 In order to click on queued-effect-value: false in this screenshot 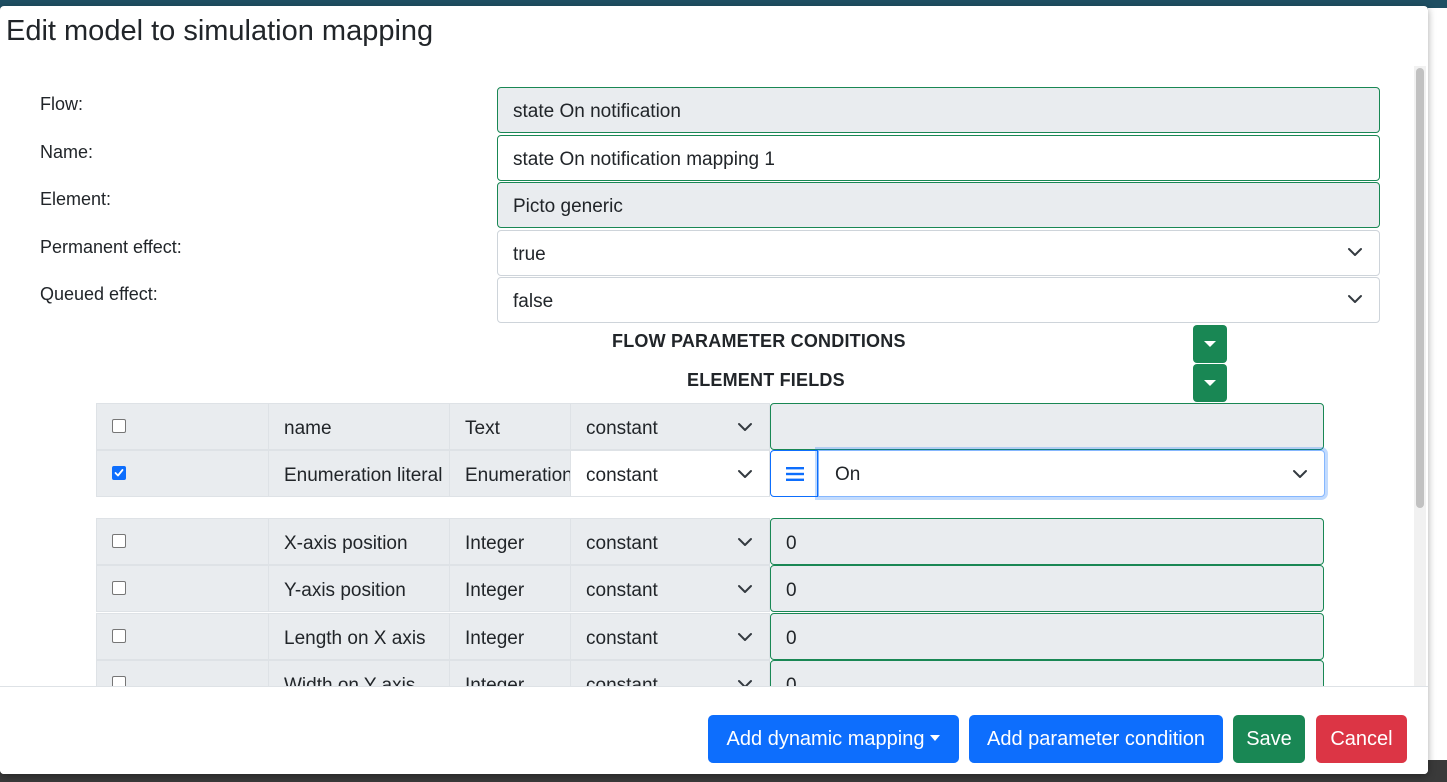, I will do `click(533, 301)`.